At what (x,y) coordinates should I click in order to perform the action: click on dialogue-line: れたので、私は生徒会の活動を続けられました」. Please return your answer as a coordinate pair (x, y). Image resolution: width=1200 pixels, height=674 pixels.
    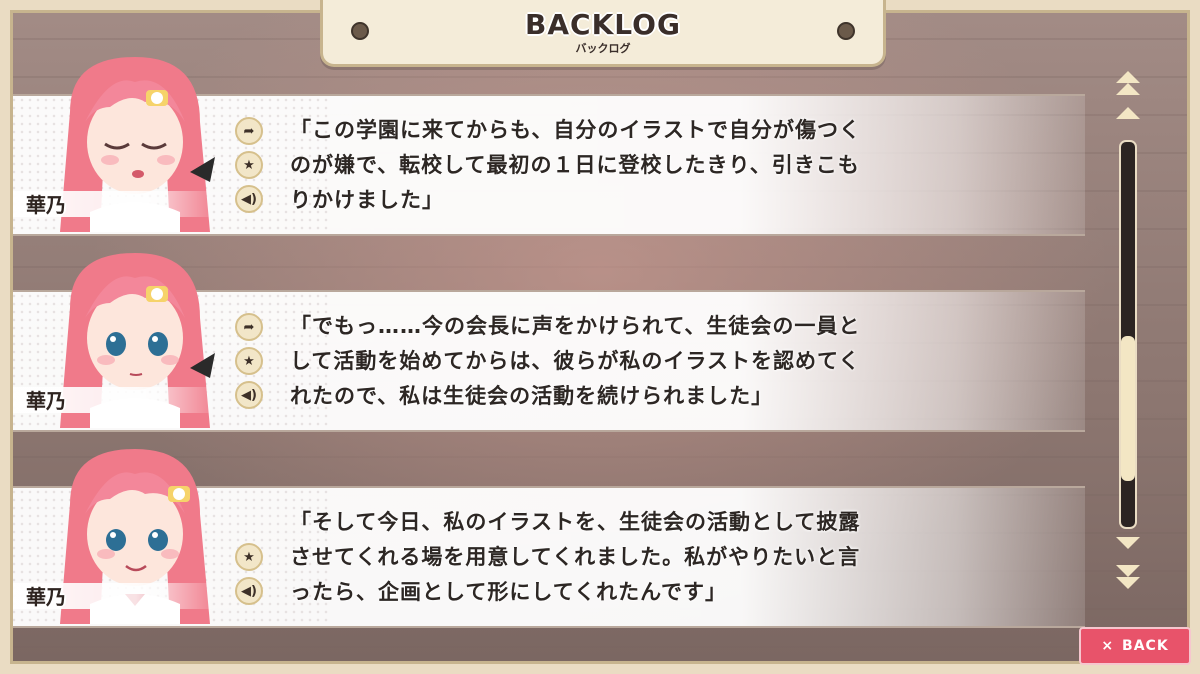
    Looking at the image, I should click on (532, 396).